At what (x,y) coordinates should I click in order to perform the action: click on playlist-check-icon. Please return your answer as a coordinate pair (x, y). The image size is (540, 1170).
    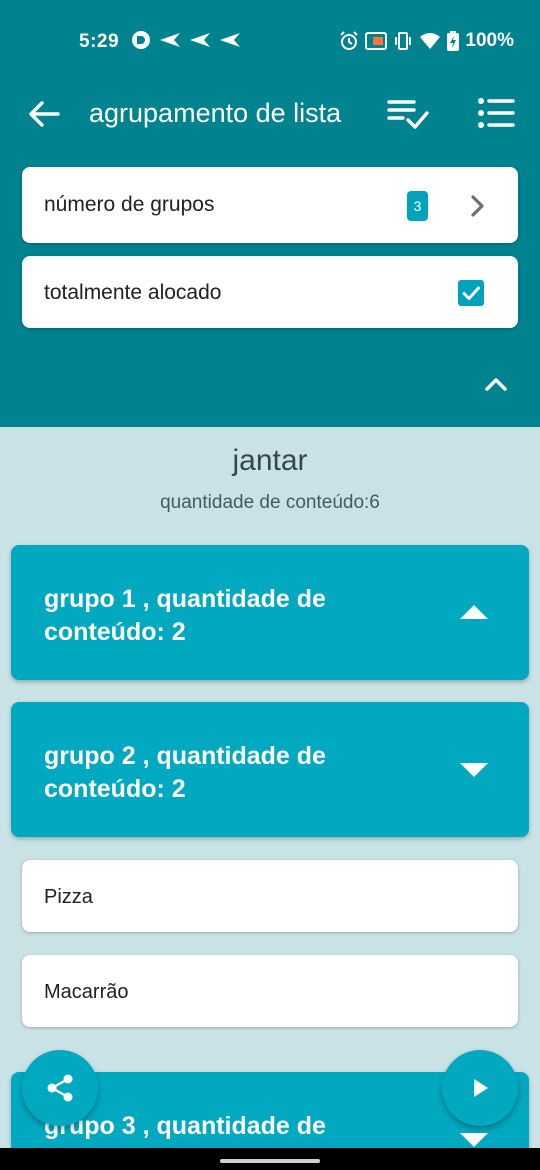
    Looking at the image, I should click on (408, 114).